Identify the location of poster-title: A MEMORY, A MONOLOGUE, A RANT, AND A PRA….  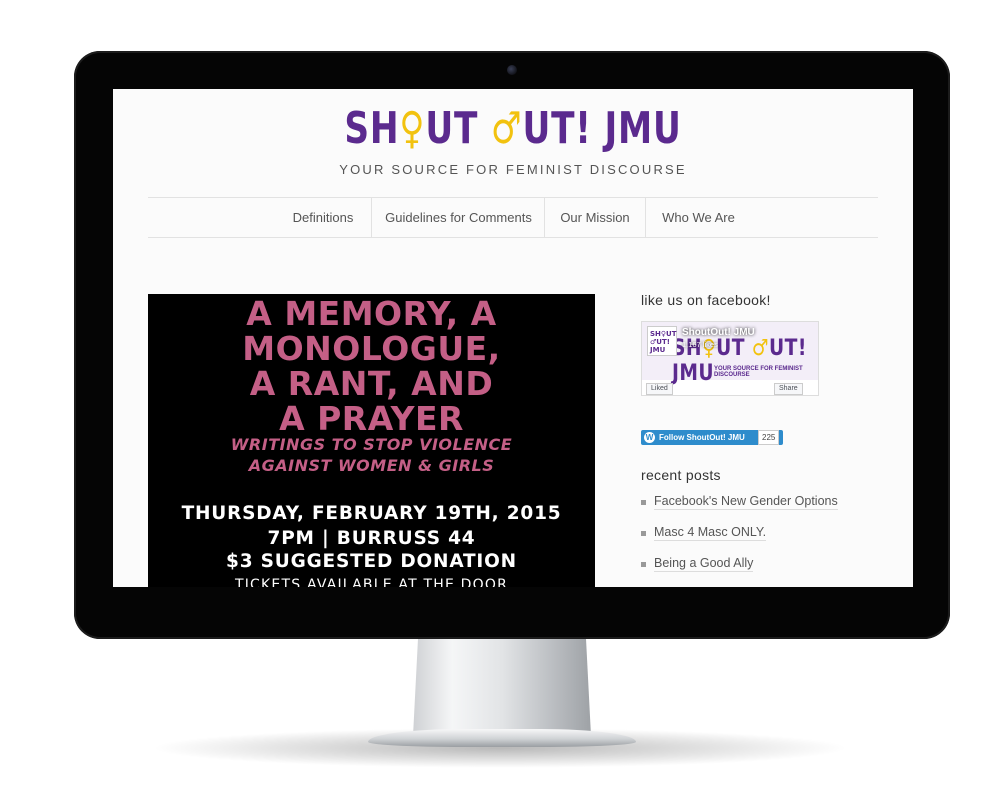
(371, 366).